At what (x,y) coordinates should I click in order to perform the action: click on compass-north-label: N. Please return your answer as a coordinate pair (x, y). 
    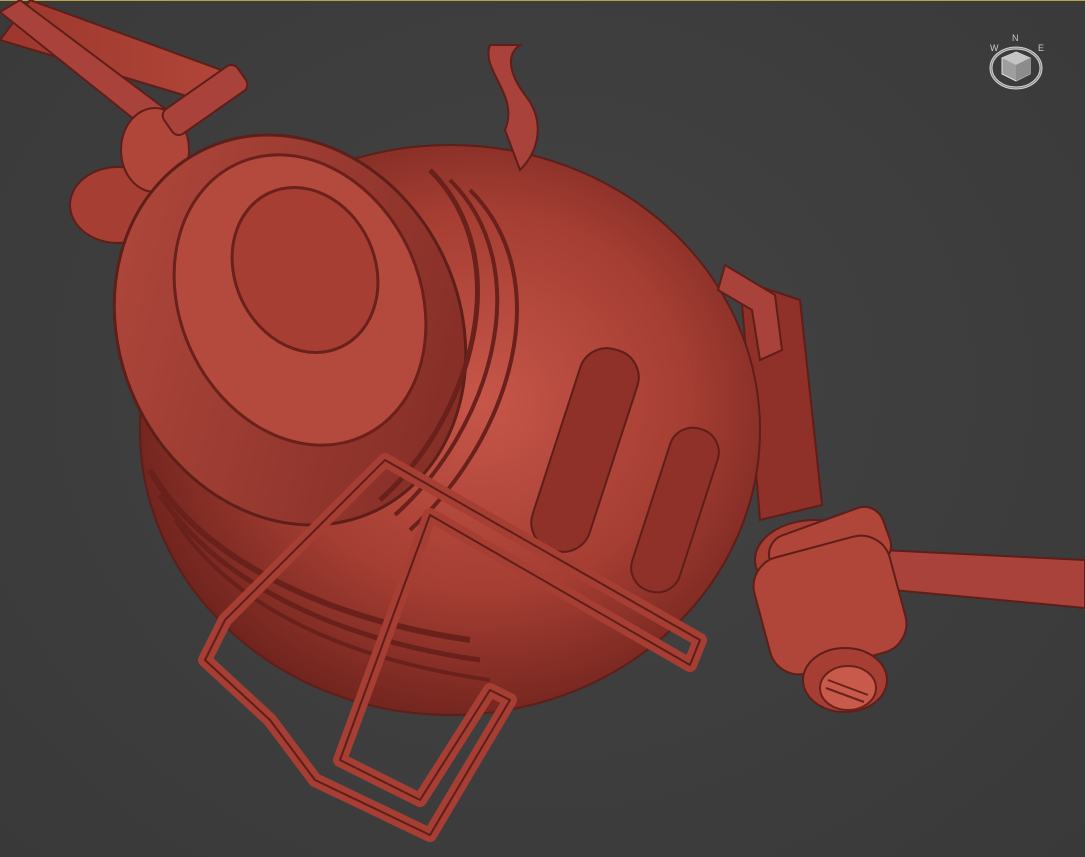
    Looking at the image, I should click on (1015, 38).